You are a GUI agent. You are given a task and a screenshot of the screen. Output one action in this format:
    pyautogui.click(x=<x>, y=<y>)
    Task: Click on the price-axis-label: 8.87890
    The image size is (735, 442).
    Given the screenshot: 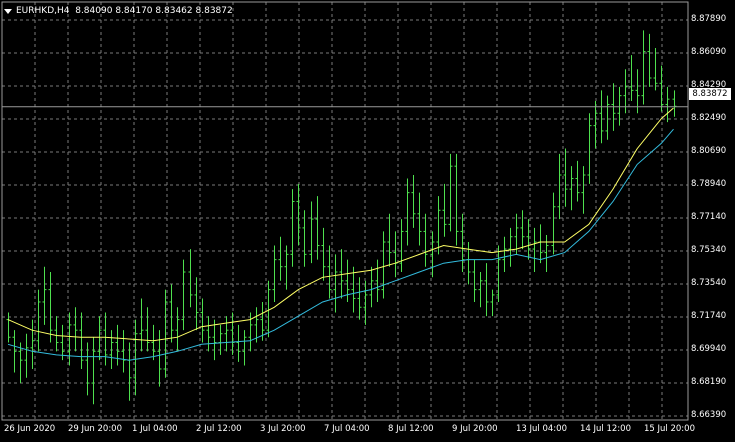 What is the action you would take?
    pyautogui.click(x=709, y=19)
    